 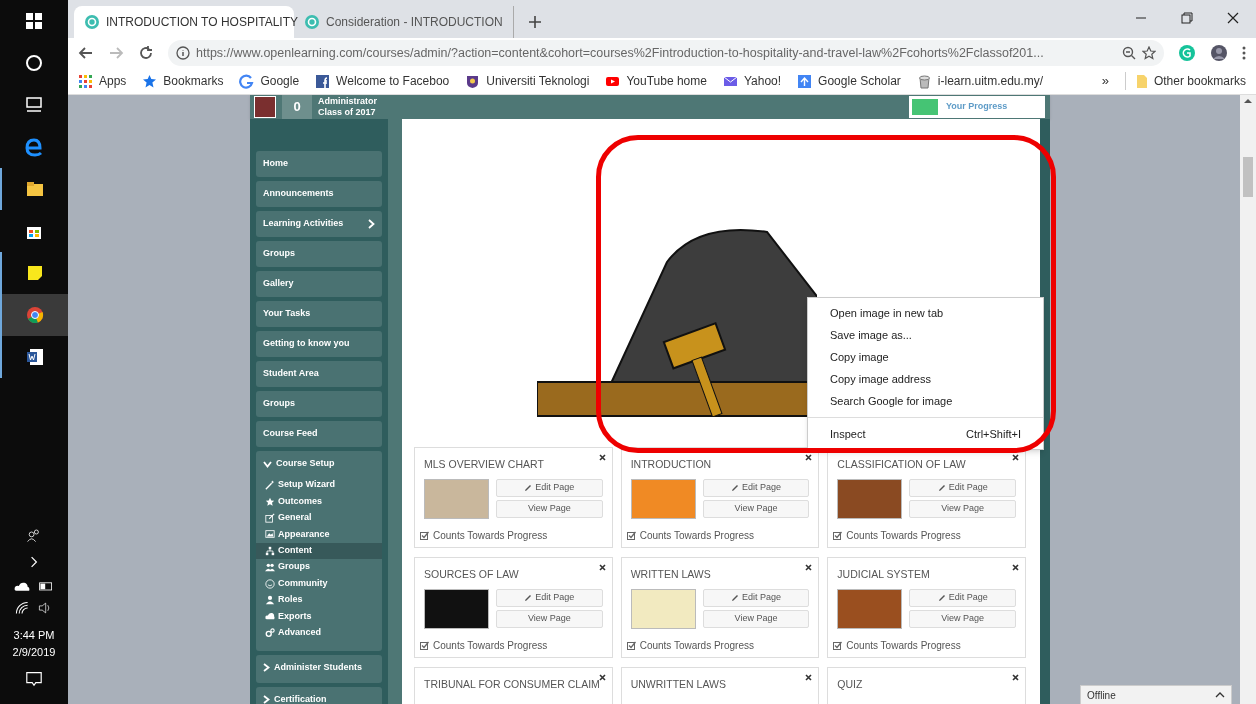 What do you see at coordinates (22, 586) in the screenshot?
I see `cloud-icon` at bounding box center [22, 586].